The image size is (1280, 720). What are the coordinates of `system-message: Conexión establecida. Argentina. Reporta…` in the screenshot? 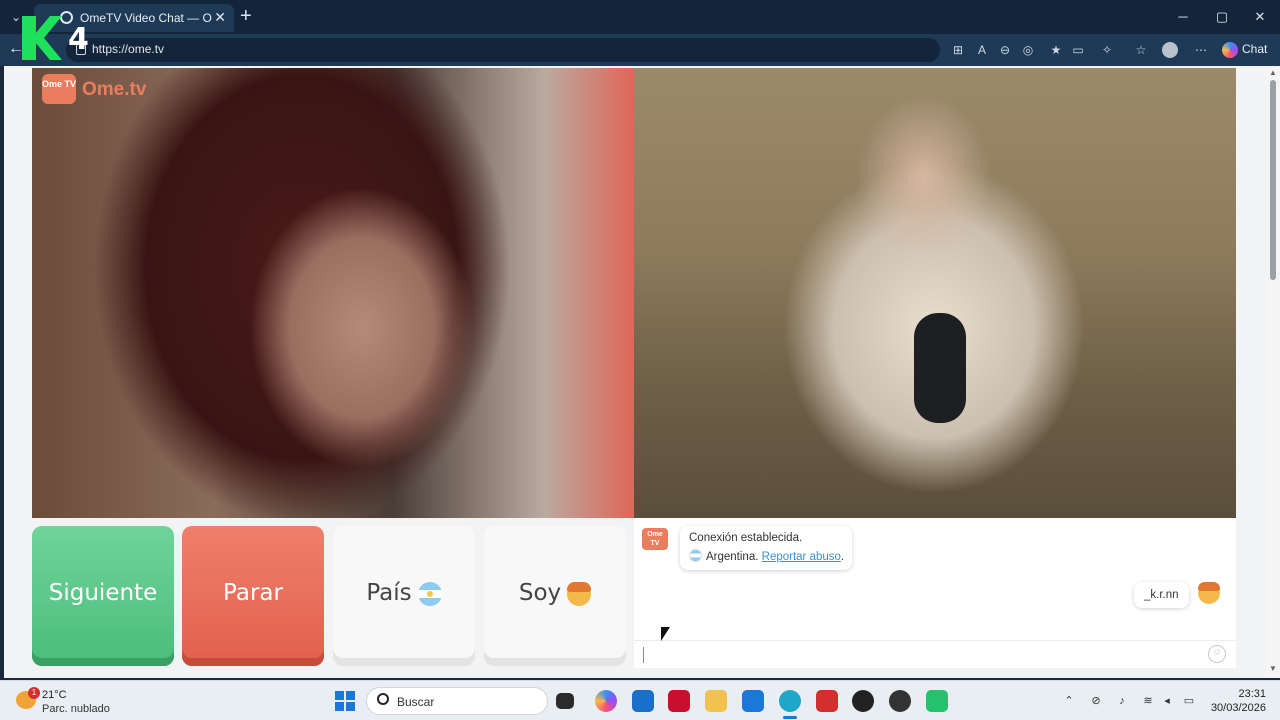 It's located at (766, 548).